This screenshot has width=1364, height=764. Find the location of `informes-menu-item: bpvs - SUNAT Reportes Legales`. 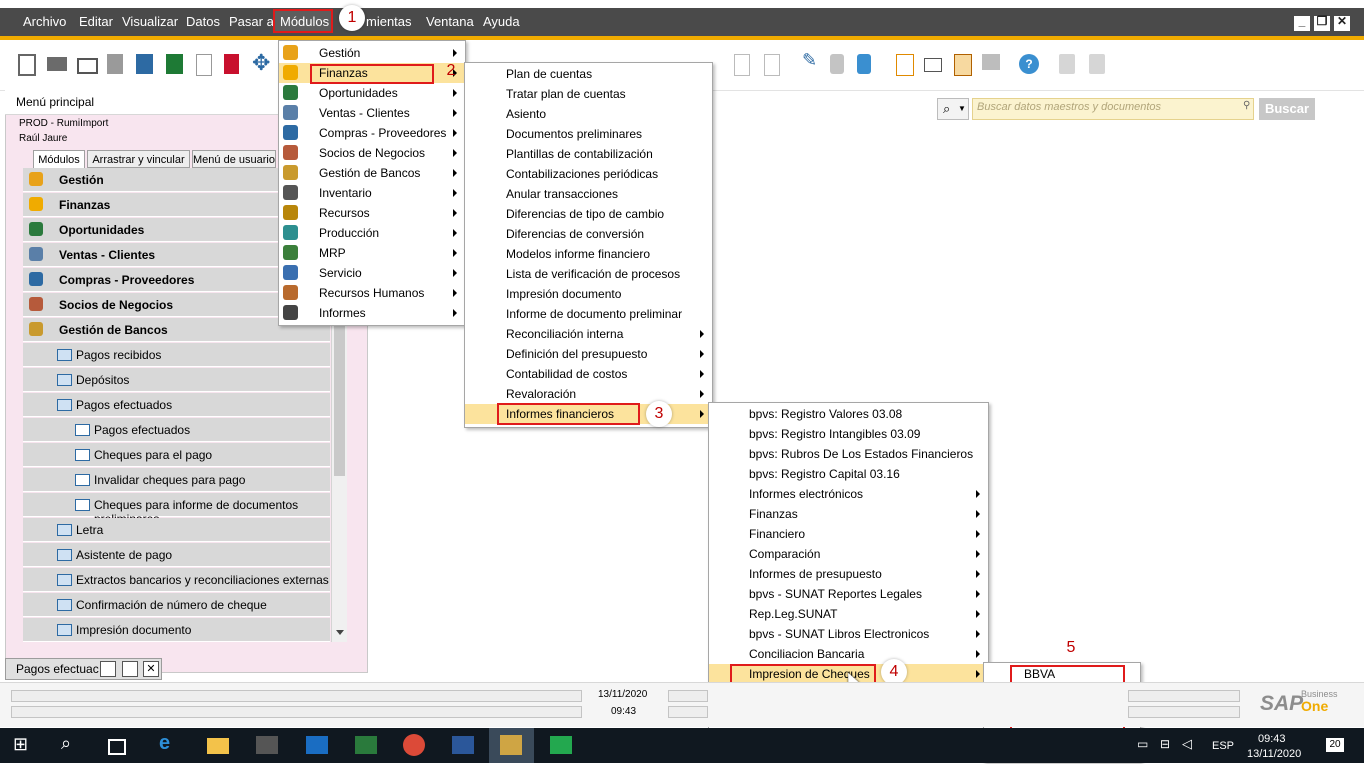

informes-menu-item: bpvs - SUNAT Reportes Legales is located at coordinates (848, 594).